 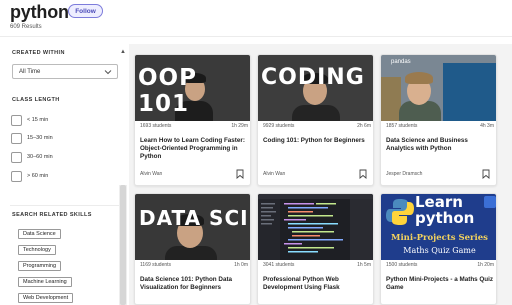 I want to click on code-editor-image, so click(x=315, y=227).